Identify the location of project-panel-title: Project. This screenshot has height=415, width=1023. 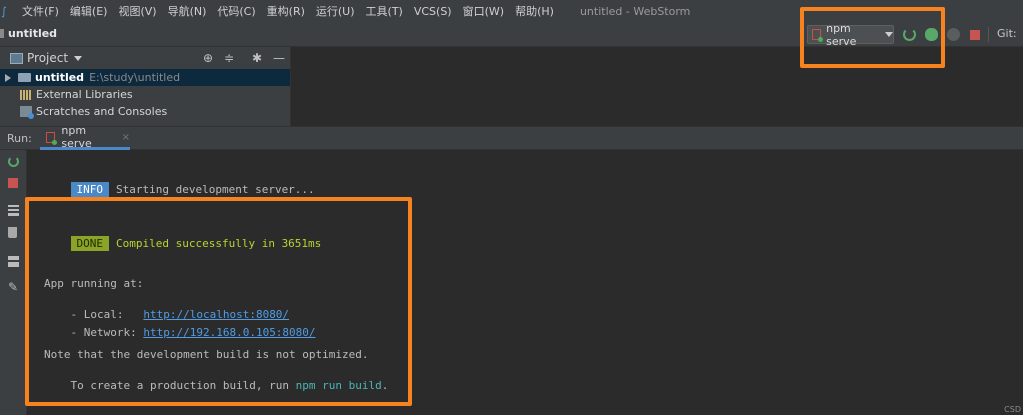
(47, 58).